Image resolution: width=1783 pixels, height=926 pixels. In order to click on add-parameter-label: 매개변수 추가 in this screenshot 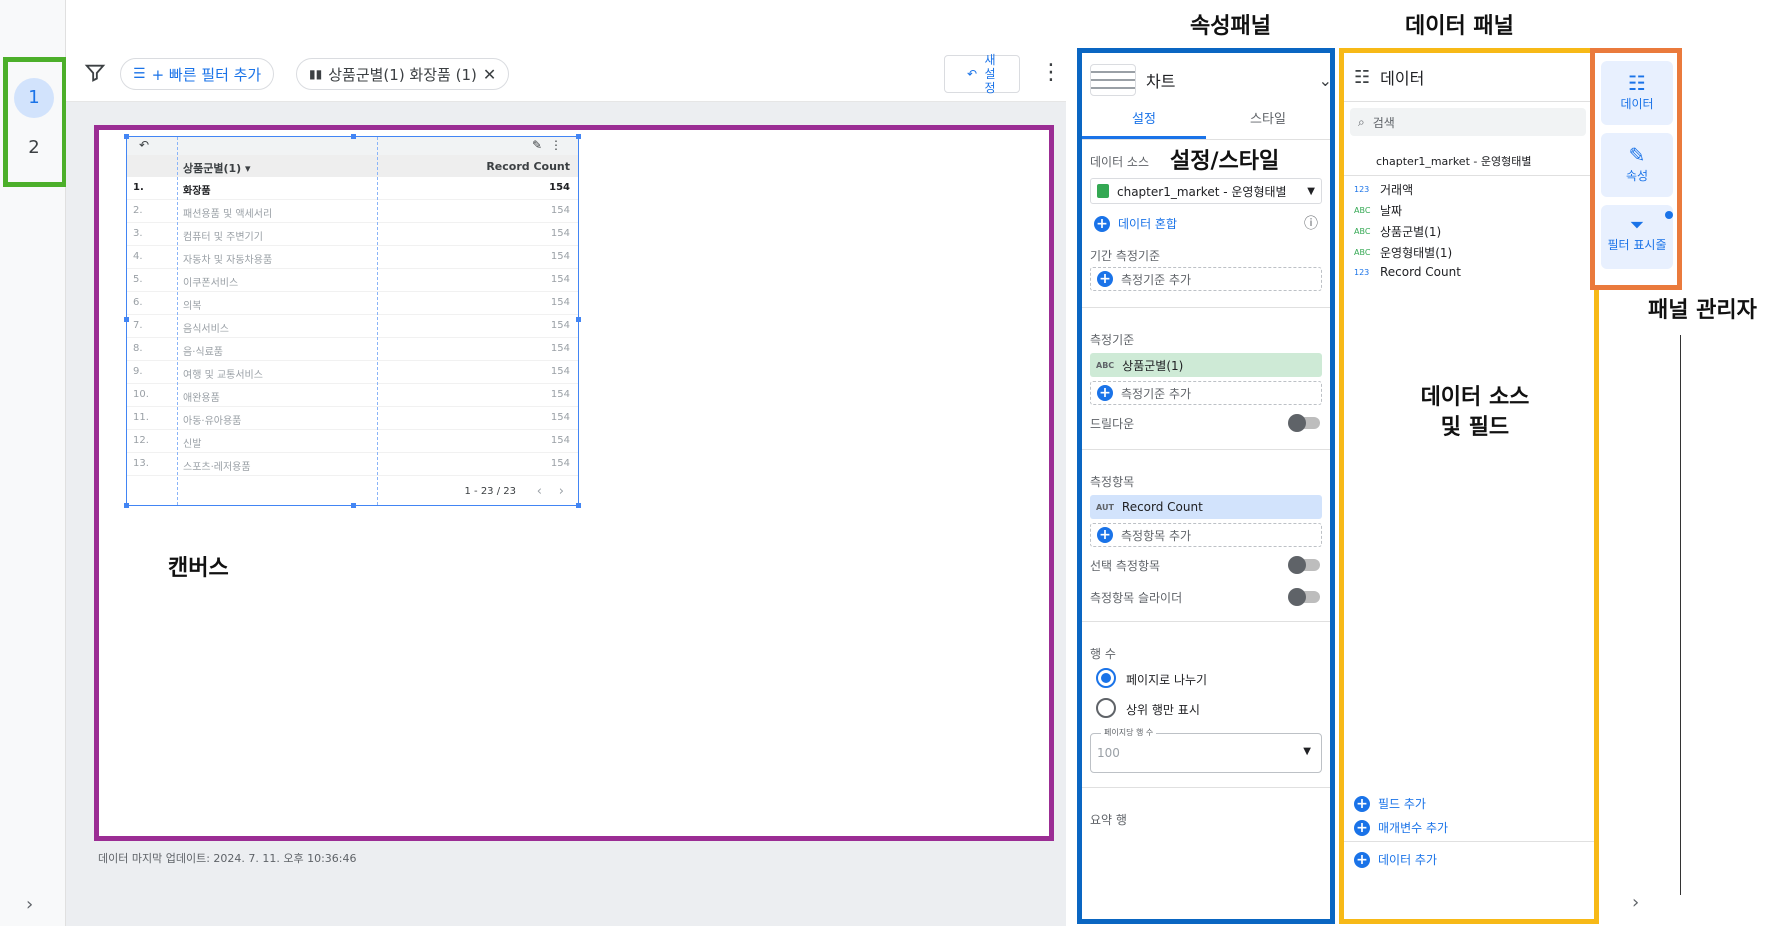, I will do `click(1413, 828)`.